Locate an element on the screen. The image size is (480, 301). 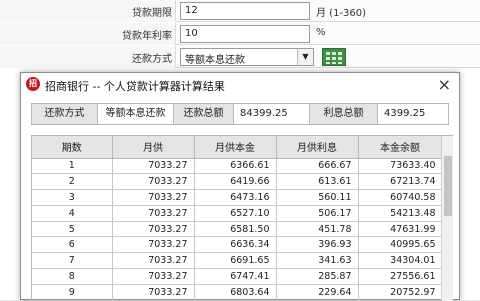
table-cell: 54213.48 is located at coordinates (400, 213).